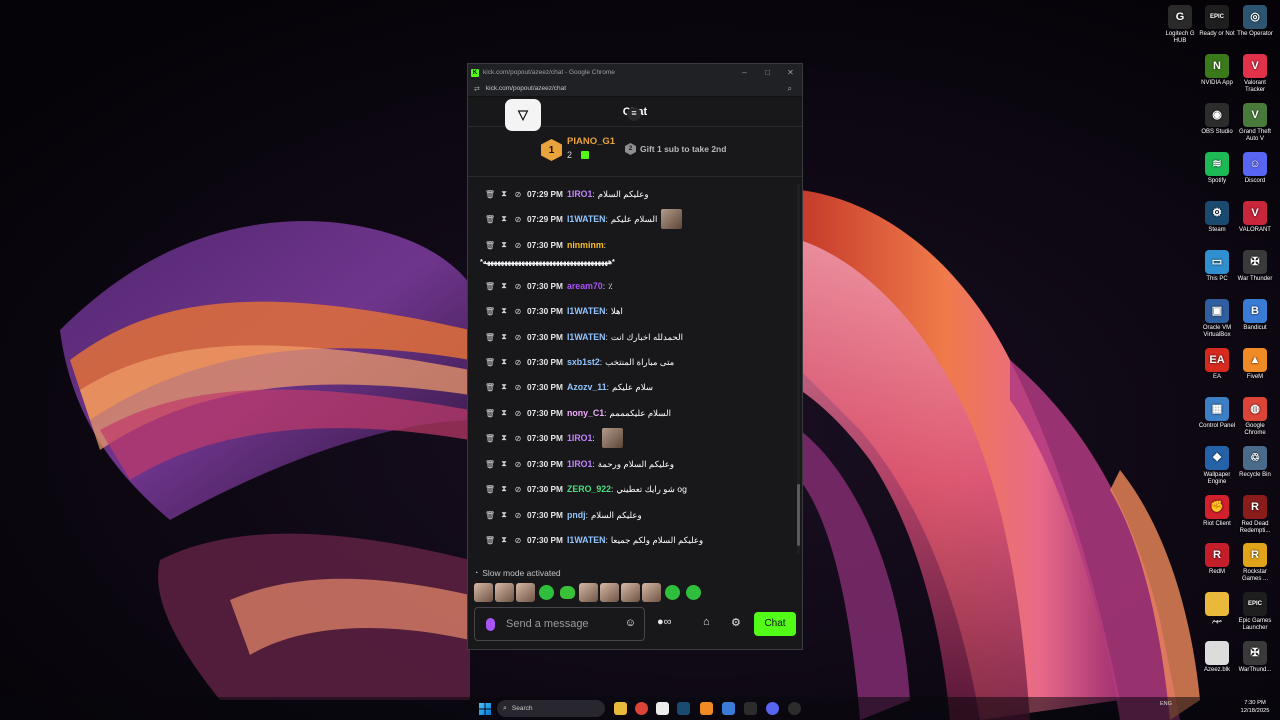 The image size is (1280, 720). I want to click on collapse-leaderboard-button: ≡, so click(634, 114).